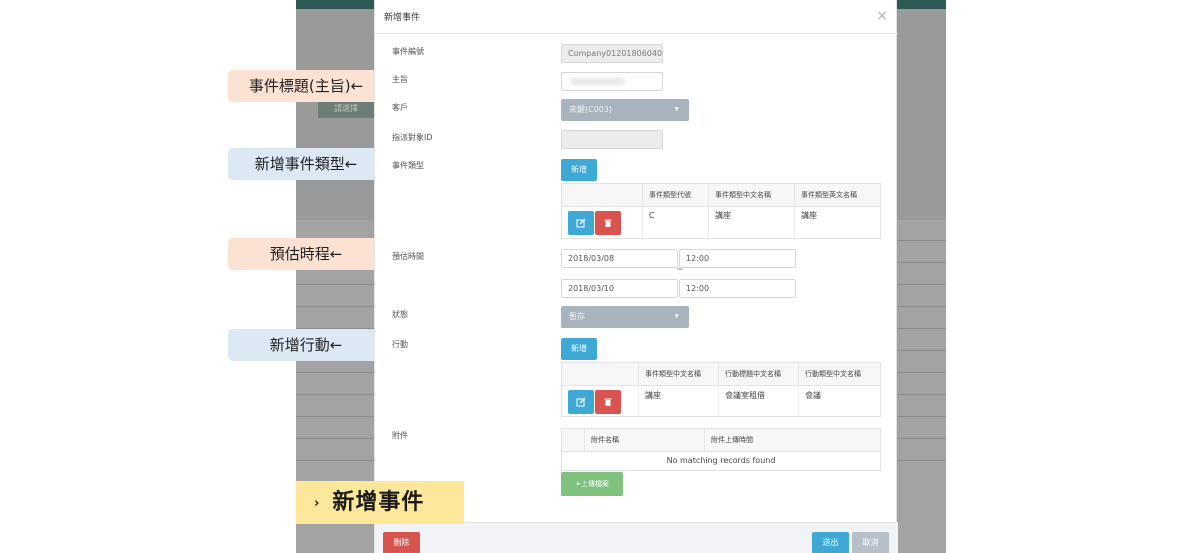  I want to click on delete-button: 刪除, so click(401, 542).